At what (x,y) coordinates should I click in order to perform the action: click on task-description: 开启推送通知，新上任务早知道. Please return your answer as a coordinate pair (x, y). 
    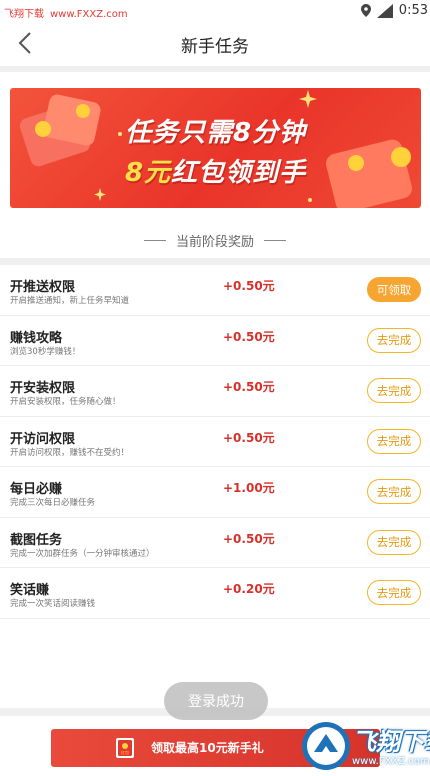
    Looking at the image, I should click on (70, 301).